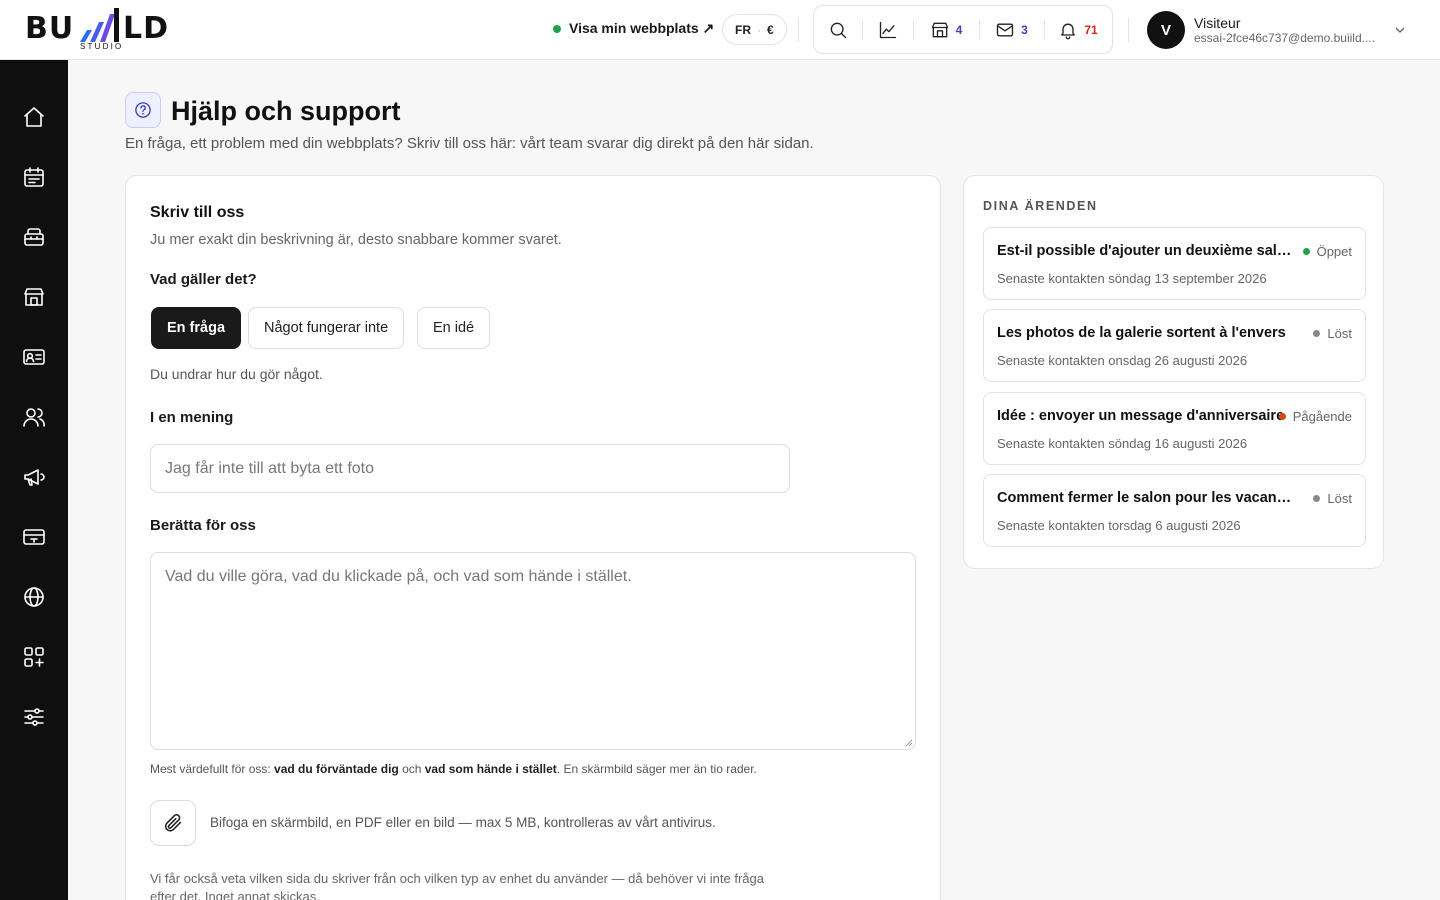 This screenshot has height=900, width=1440. Describe the element at coordinates (203, 279) in the screenshot. I see `topic-label: Vad gäller det?` at that location.